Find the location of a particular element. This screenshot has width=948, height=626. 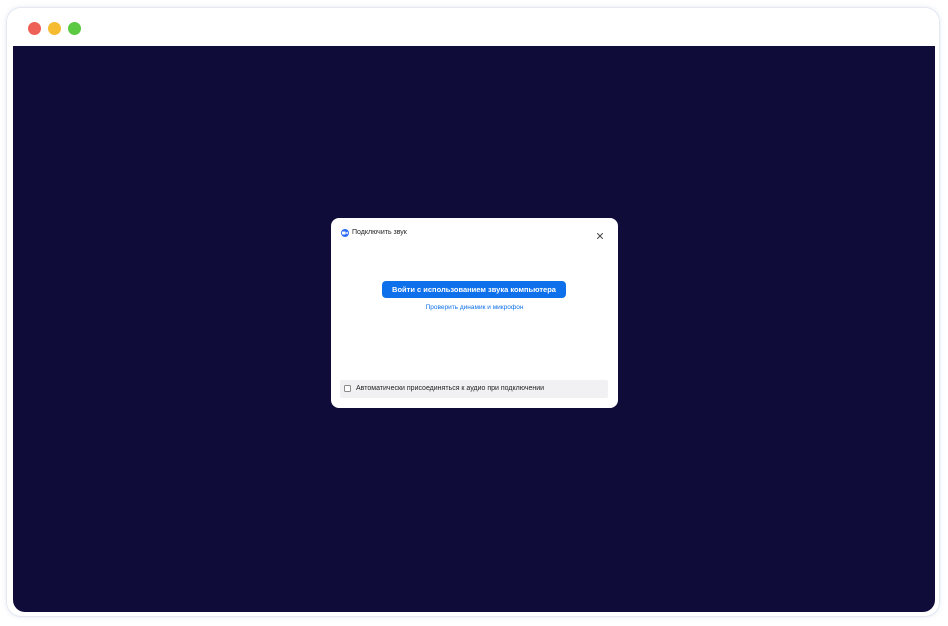

window-minimize-button is located at coordinates (54, 28).